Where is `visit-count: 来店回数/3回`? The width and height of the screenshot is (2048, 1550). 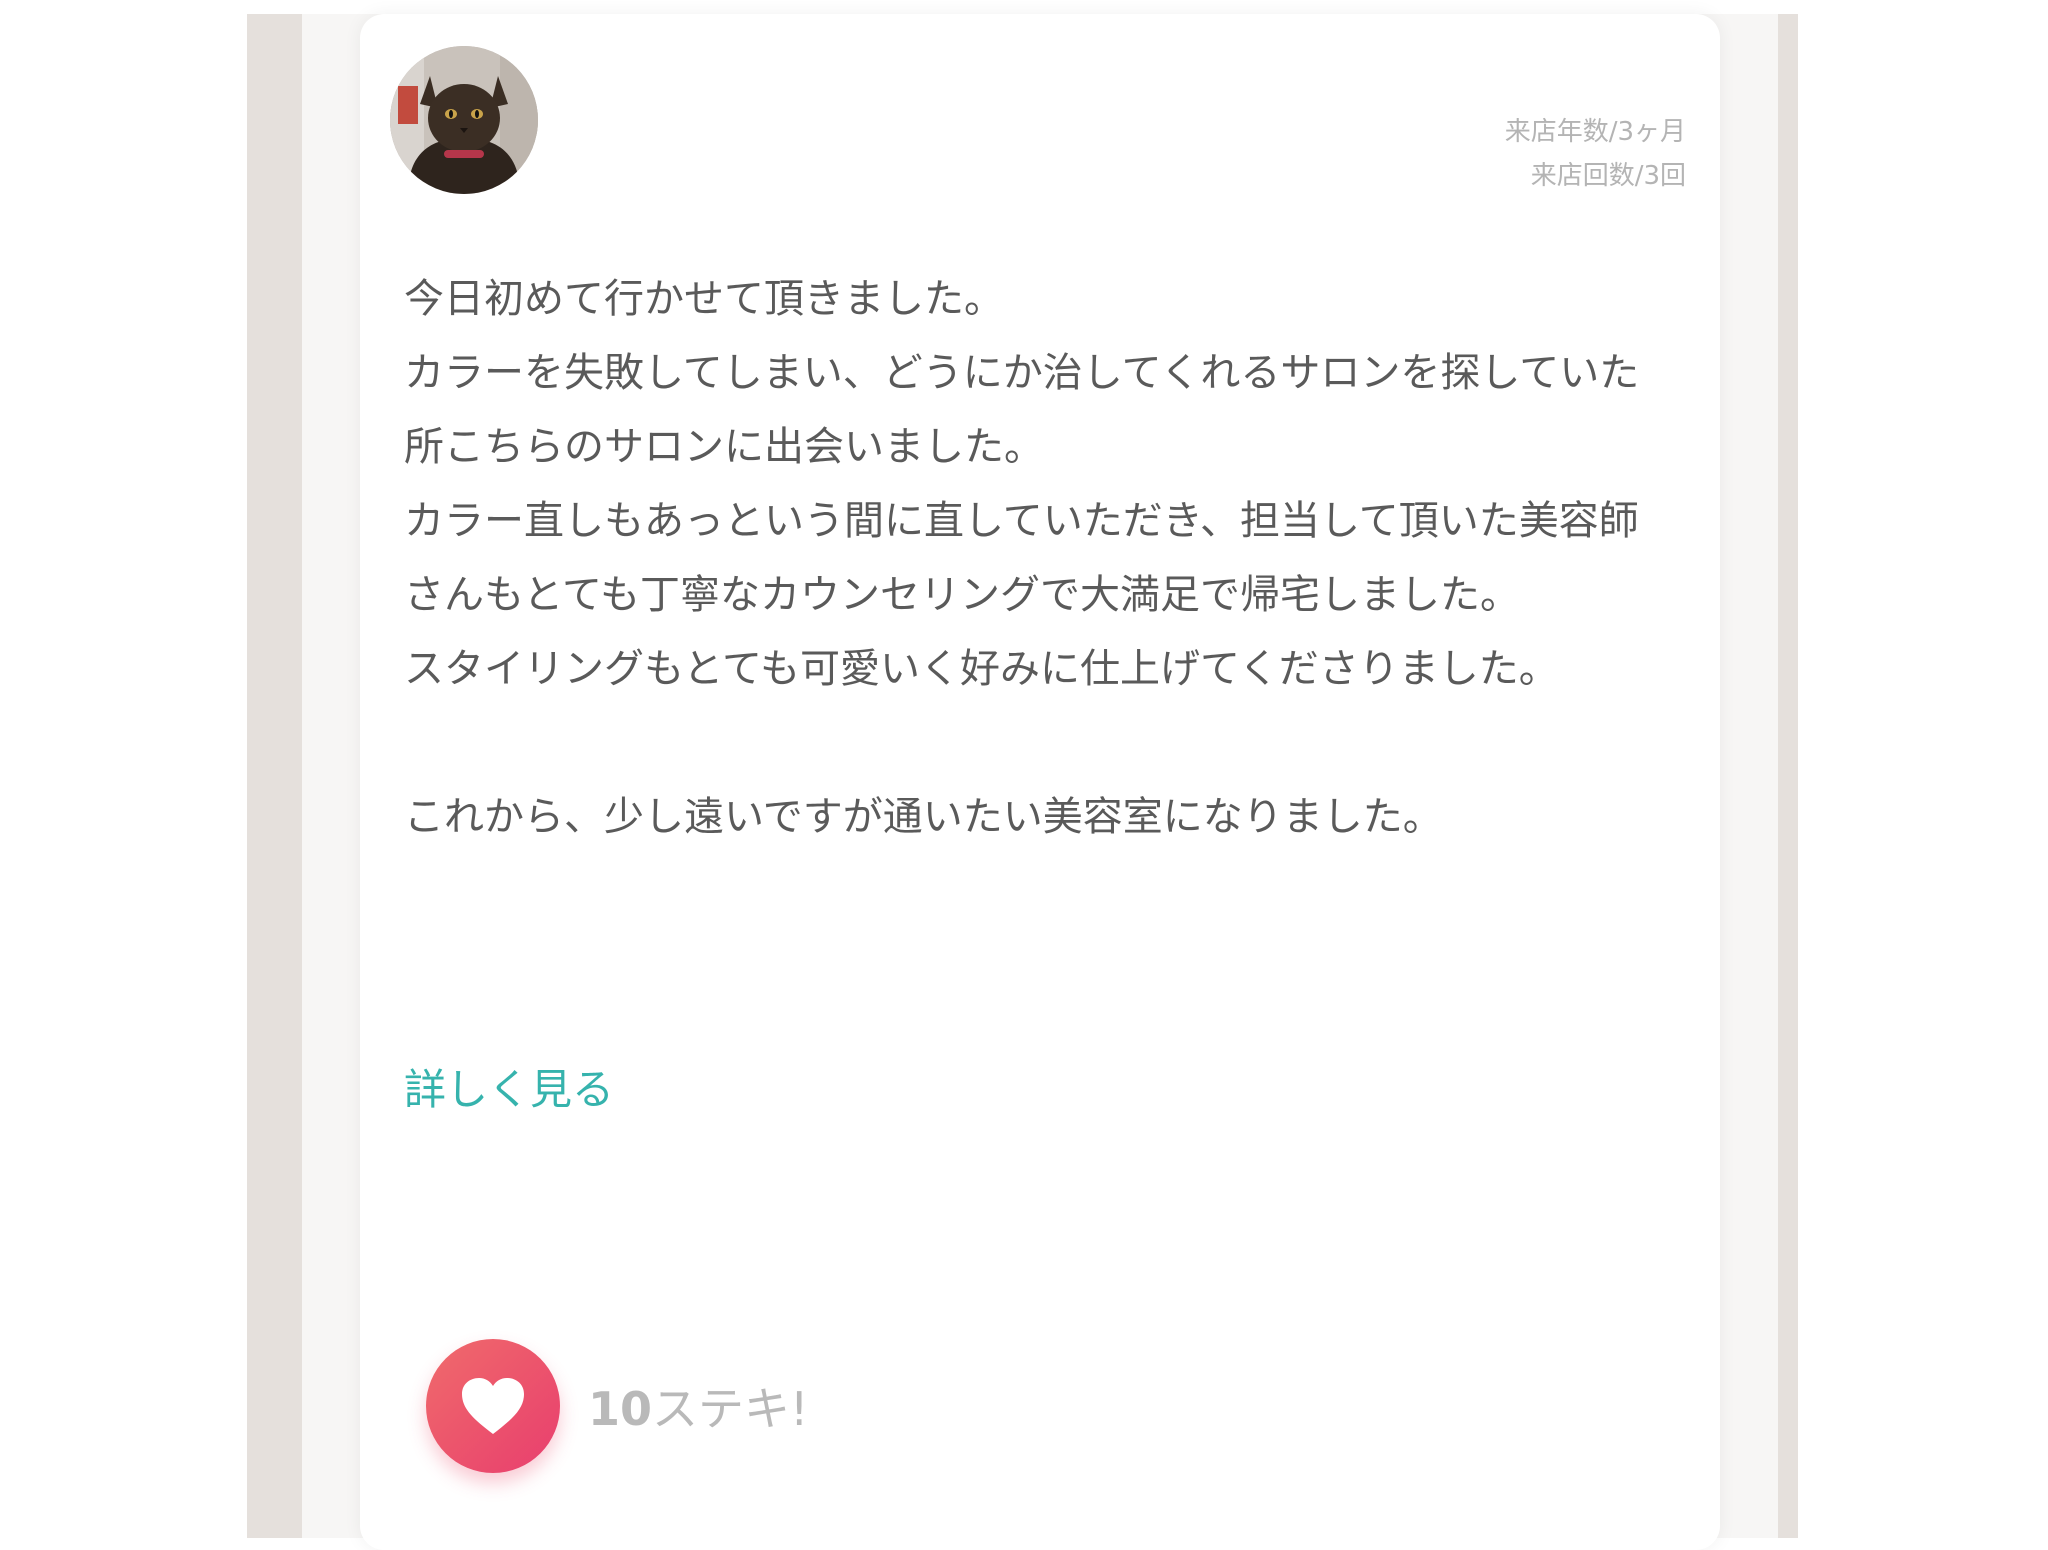 visit-count: 来店回数/3回 is located at coordinates (1608, 176).